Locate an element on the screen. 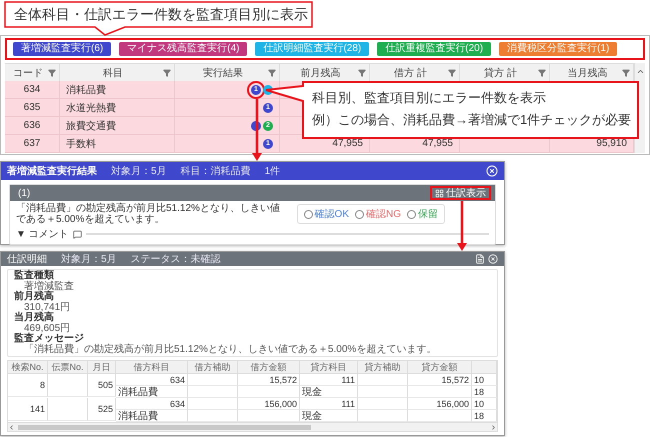 This screenshot has width=650, height=437. table-cell: 手数料 is located at coordinates (117, 143).